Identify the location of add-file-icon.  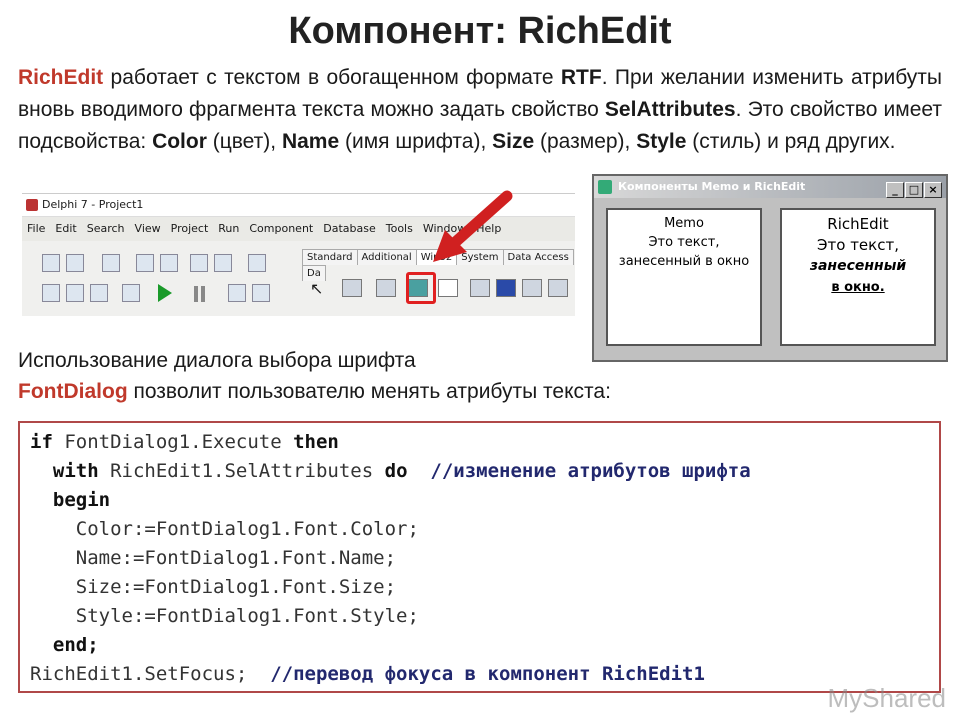
(199, 263).